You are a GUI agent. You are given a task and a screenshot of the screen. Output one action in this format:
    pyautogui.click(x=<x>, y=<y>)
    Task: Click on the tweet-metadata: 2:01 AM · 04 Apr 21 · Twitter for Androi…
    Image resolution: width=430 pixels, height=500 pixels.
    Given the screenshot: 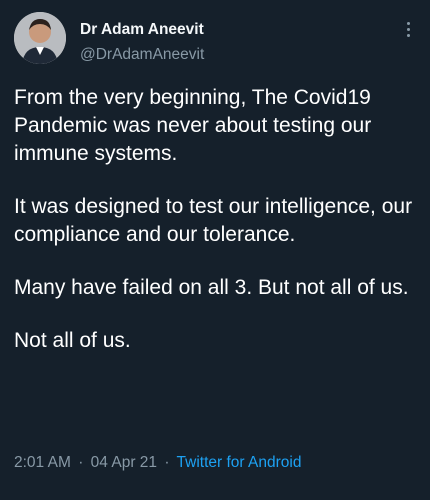 What is the action you would take?
    pyautogui.click(x=157, y=463)
    